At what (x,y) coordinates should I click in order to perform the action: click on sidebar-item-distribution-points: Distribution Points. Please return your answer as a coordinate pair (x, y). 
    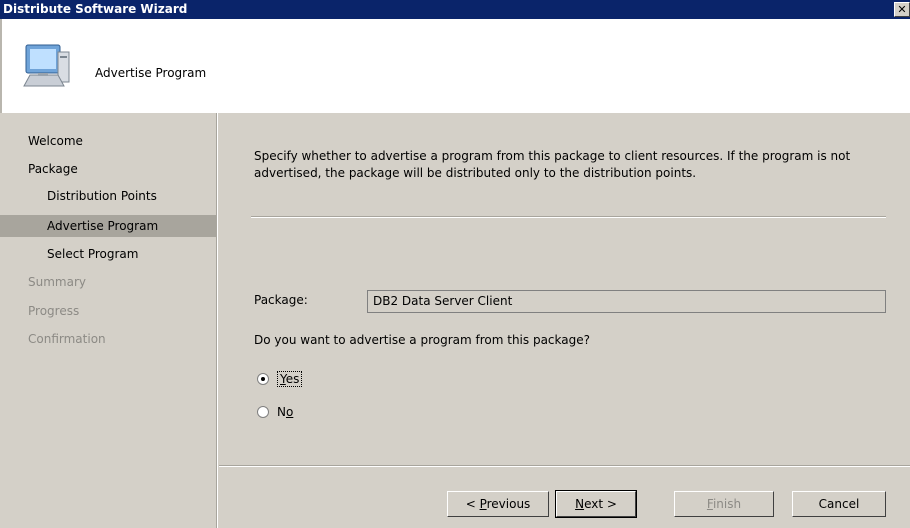
    Looking at the image, I should click on (108, 196).